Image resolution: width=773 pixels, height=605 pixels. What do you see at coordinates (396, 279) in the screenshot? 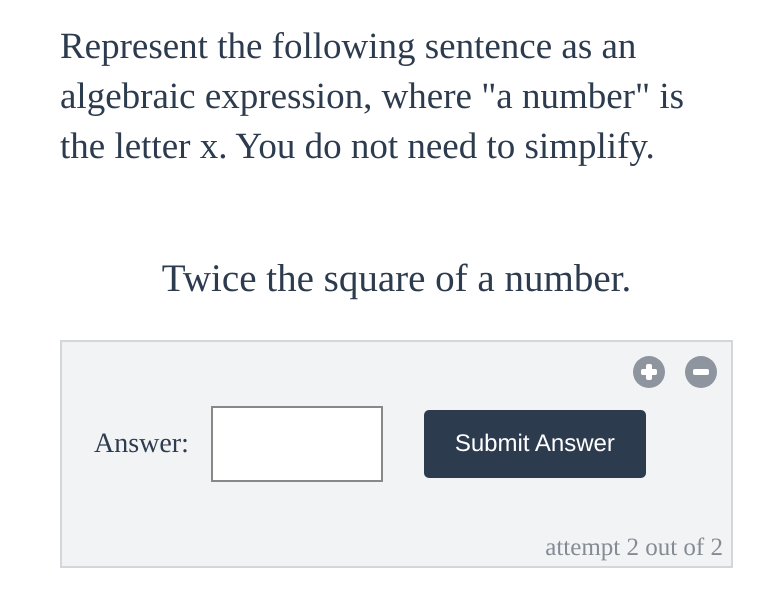
I see `prompt-text: Twice the square of a number.` at bounding box center [396, 279].